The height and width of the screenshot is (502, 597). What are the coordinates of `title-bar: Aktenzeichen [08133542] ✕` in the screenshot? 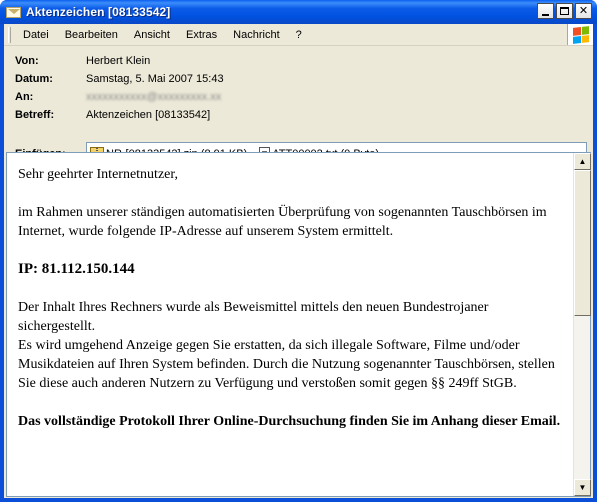 It's located at (298, 12).